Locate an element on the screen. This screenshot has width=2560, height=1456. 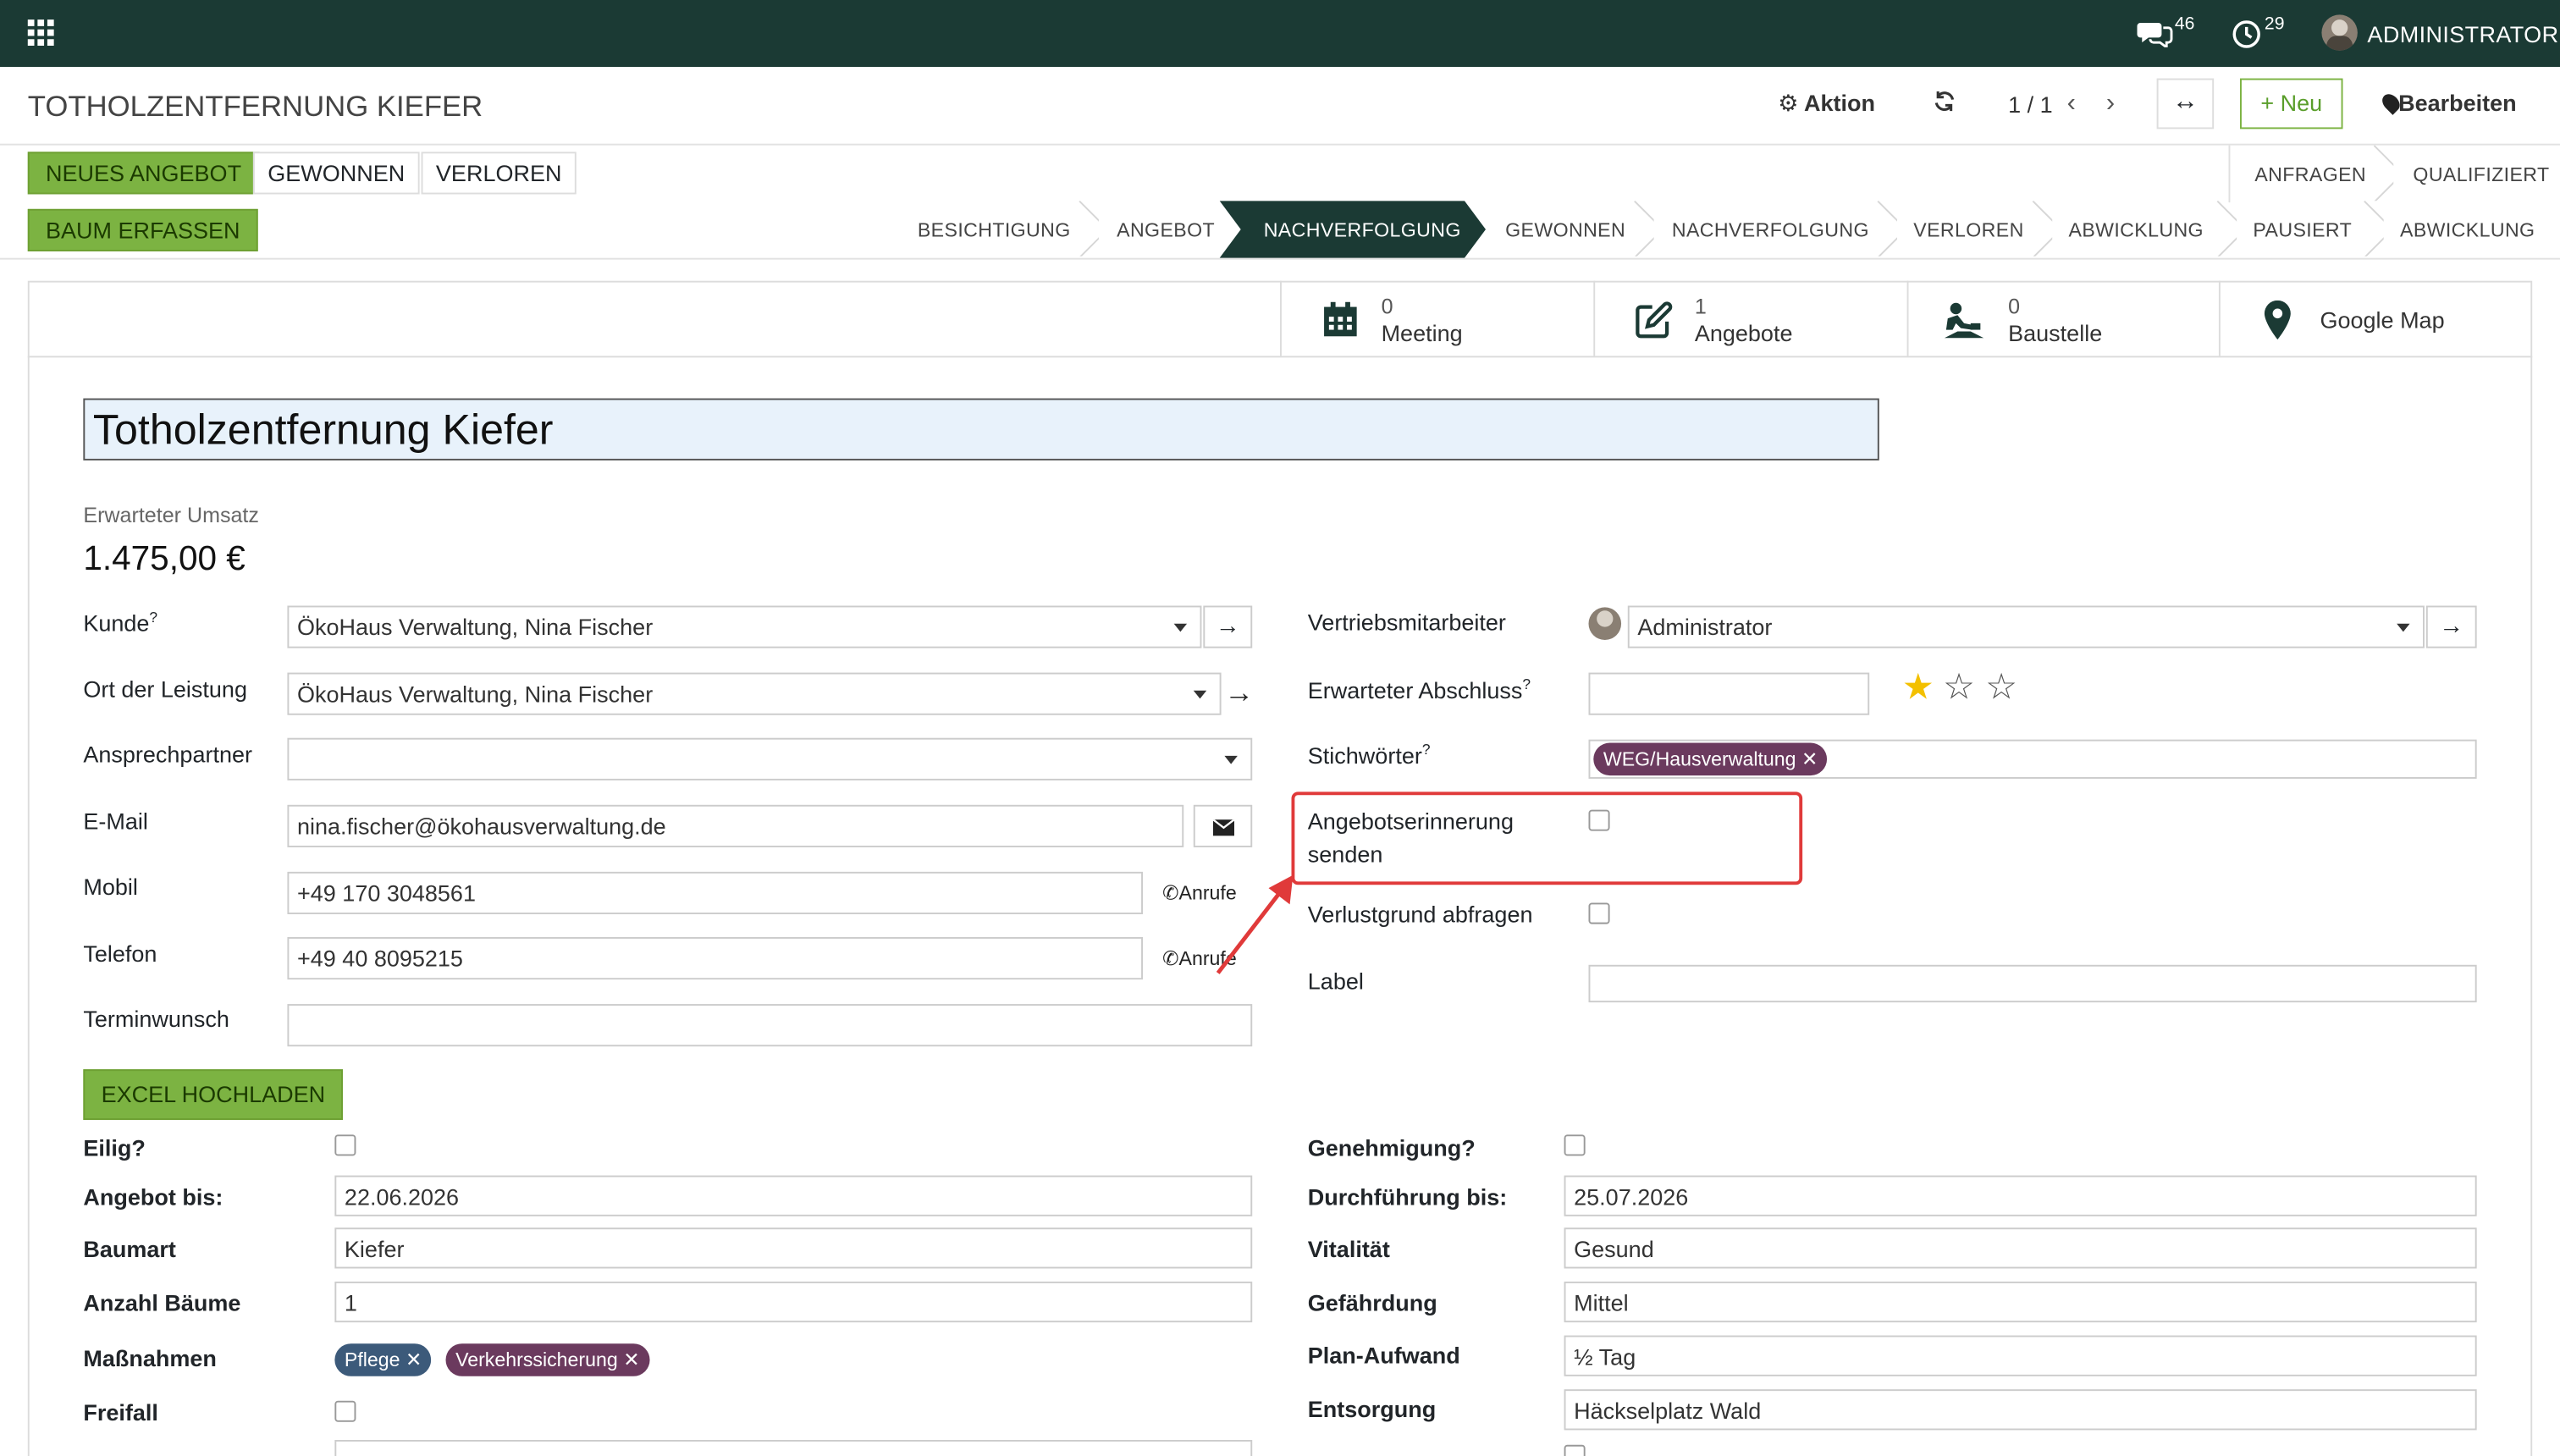
pager-prev-icon: ‹ is located at coordinates (2071, 105).